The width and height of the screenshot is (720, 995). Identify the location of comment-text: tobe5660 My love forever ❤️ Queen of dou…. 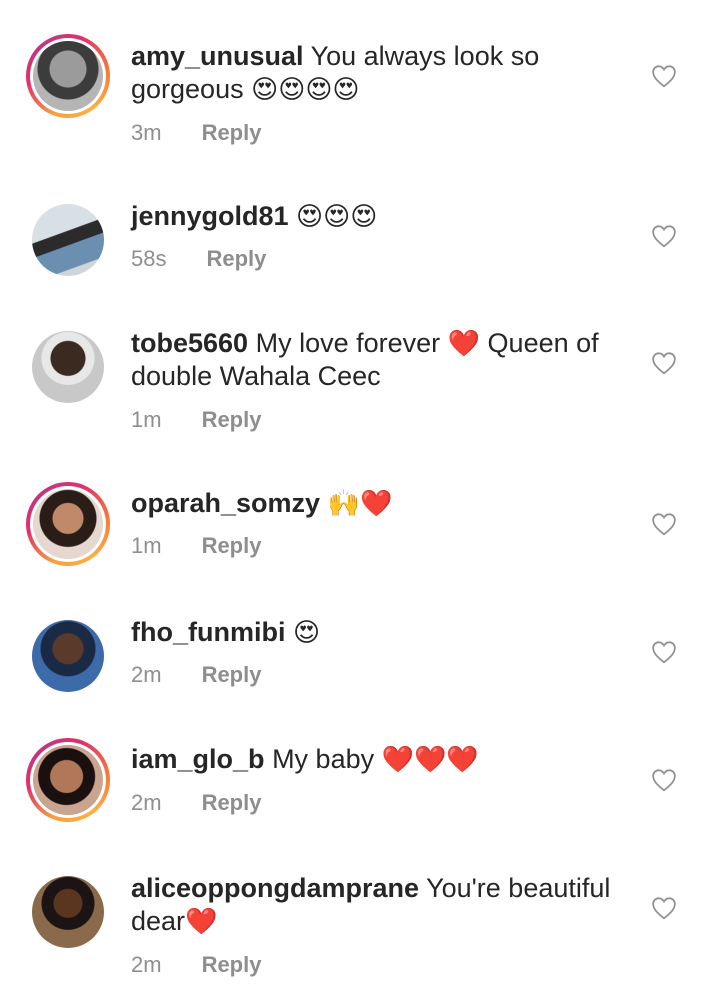
(381, 360).